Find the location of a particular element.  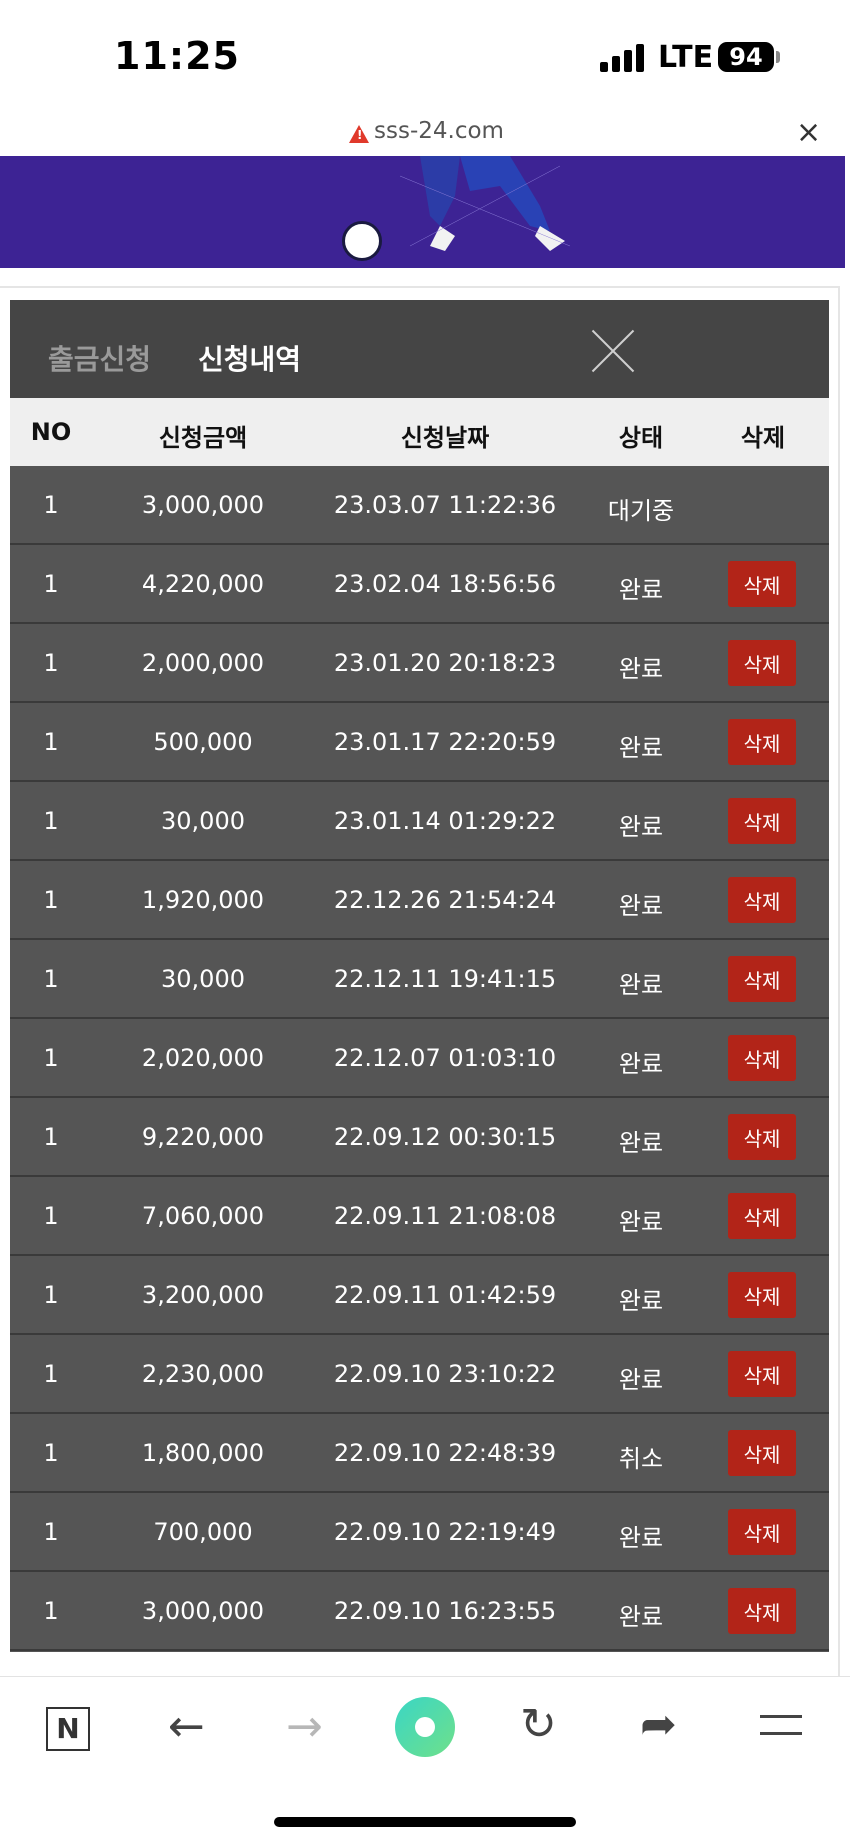

status-time: 11:25 is located at coordinates (177, 56).